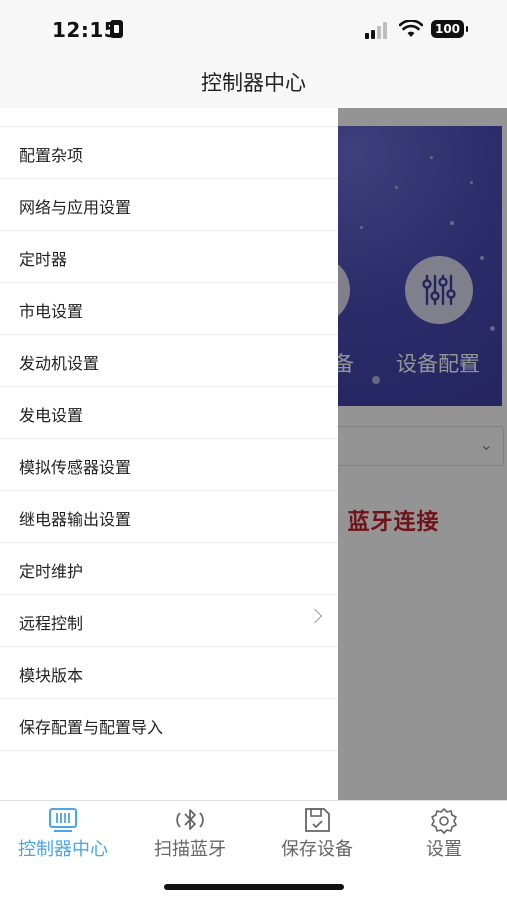  I want to click on menu-item-label: 保存配置与配置导入, so click(91, 727).